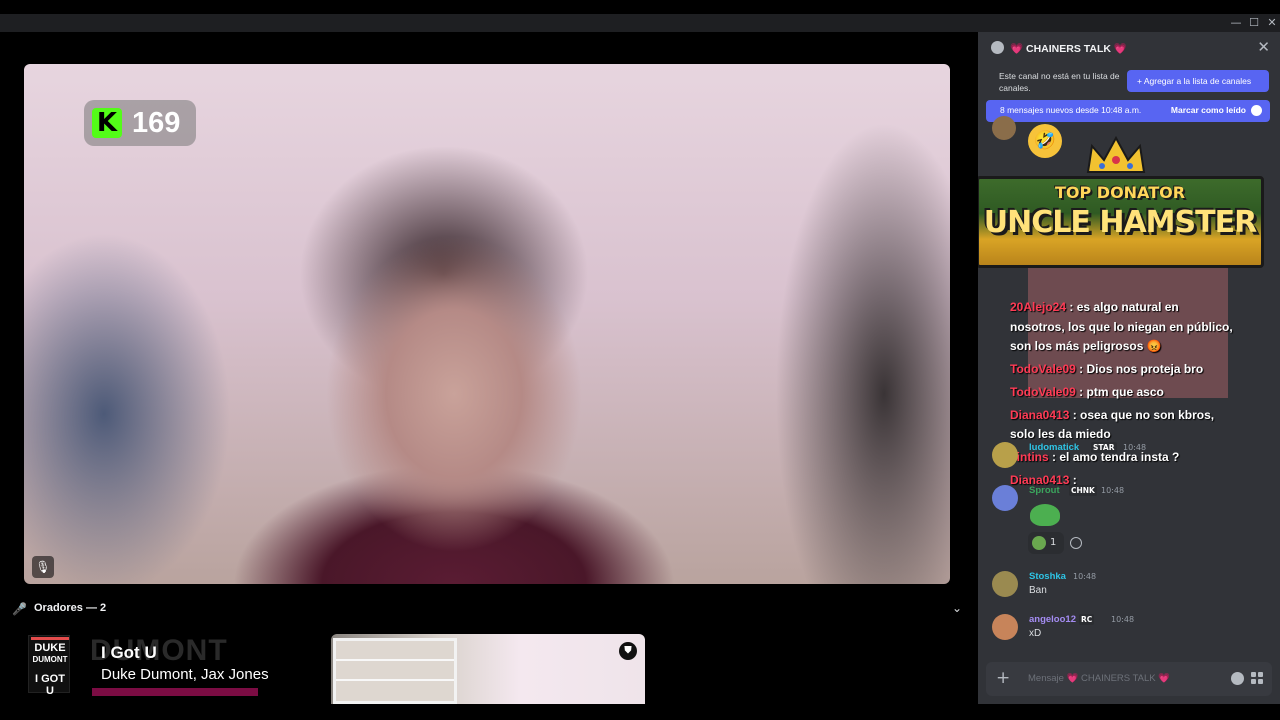 The height and width of the screenshot is (720, 1280). I want to click on album-art: DUKE DUMONT I GOT U, so click(49, 666).